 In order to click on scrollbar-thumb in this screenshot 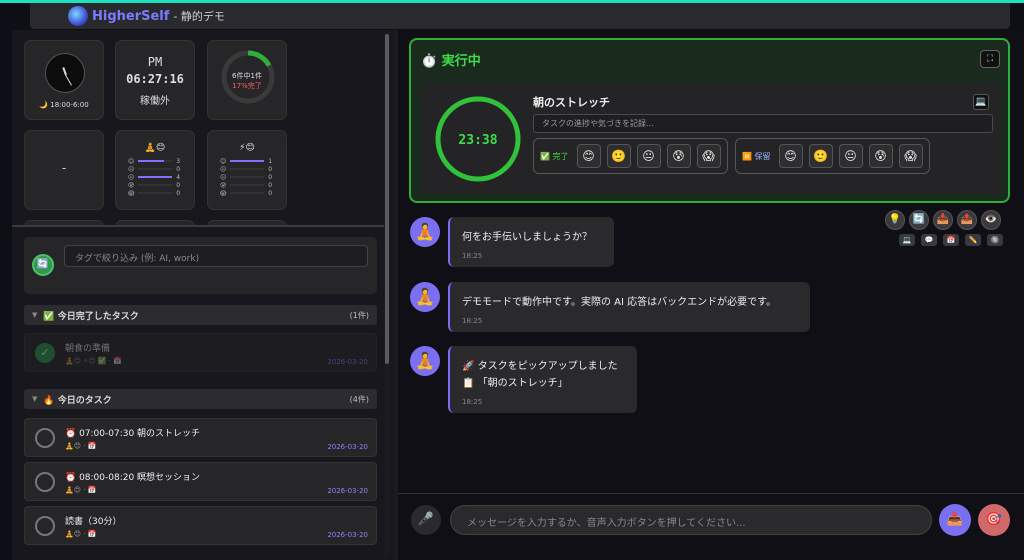, I will do `click(387, 199)`.